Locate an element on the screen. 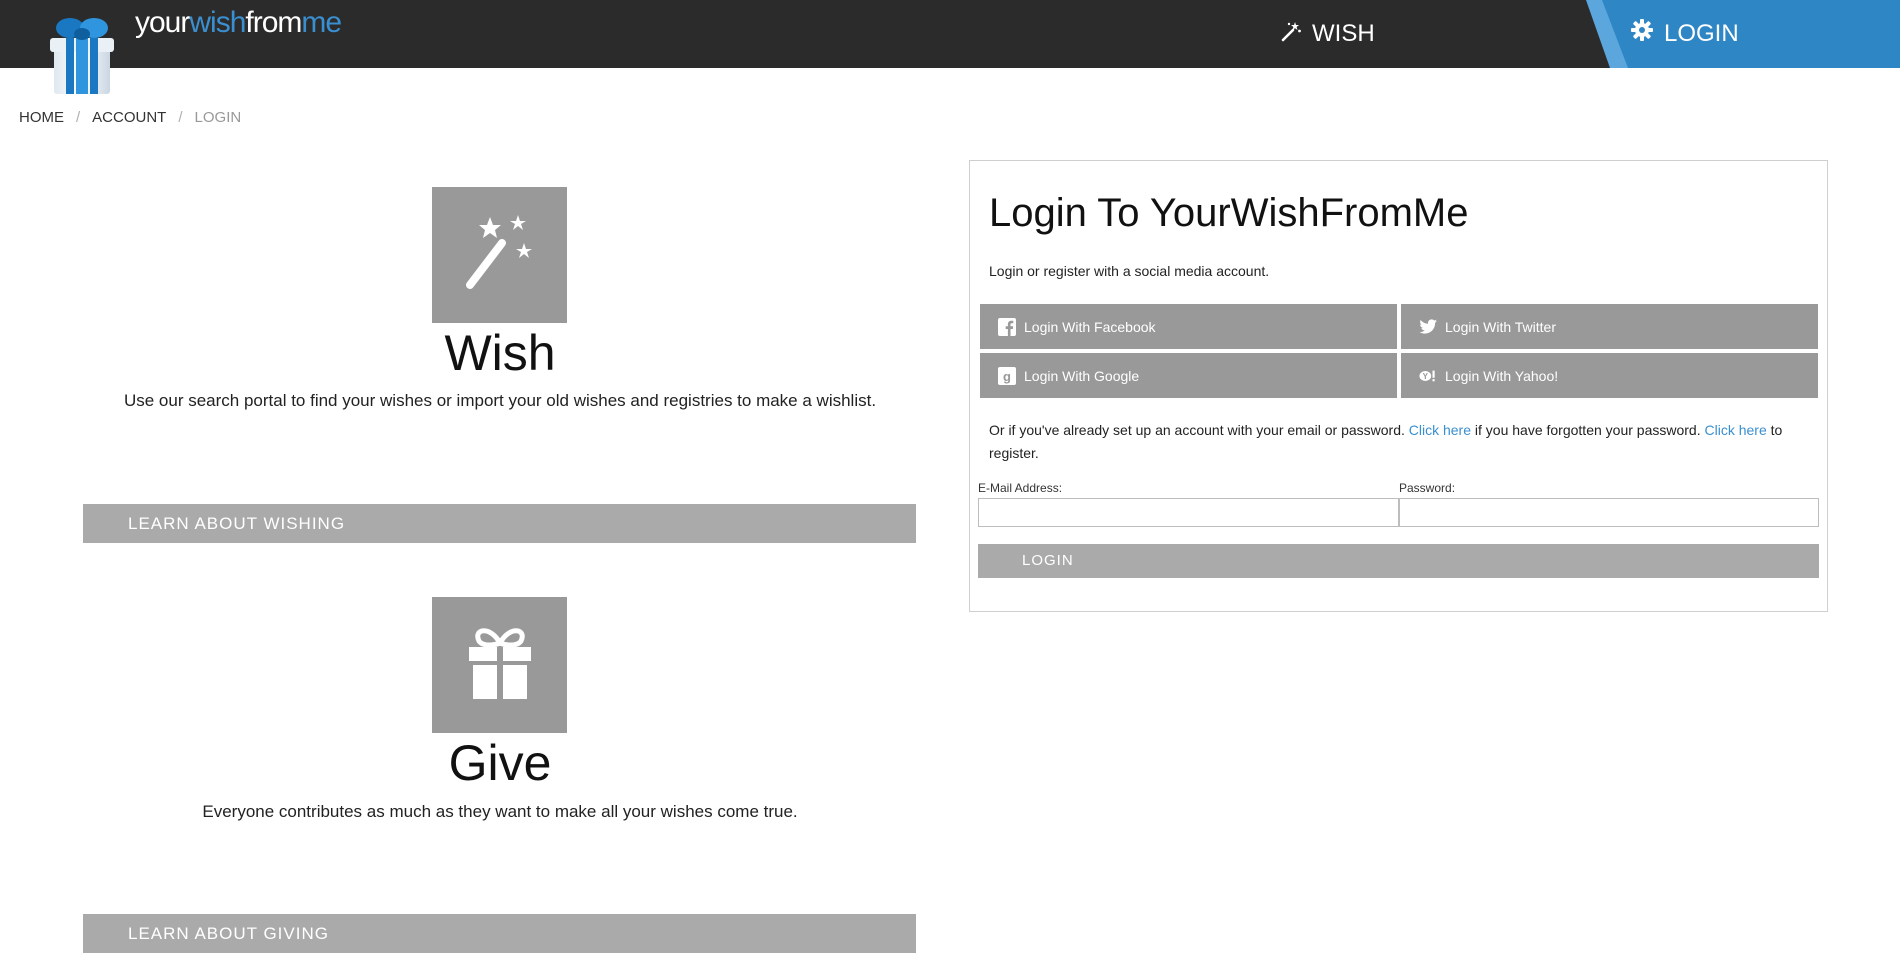  nav-login-label: LOGIN is located at coordinates (1701, 33).